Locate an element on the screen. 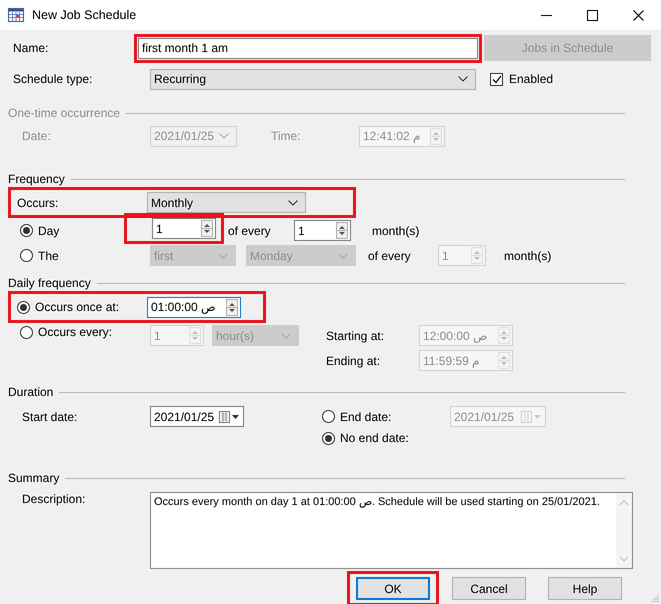 Image resolution: width=661 pixels, height=604 pixels. field-label: Start date: is located at coordinates (50, 417).